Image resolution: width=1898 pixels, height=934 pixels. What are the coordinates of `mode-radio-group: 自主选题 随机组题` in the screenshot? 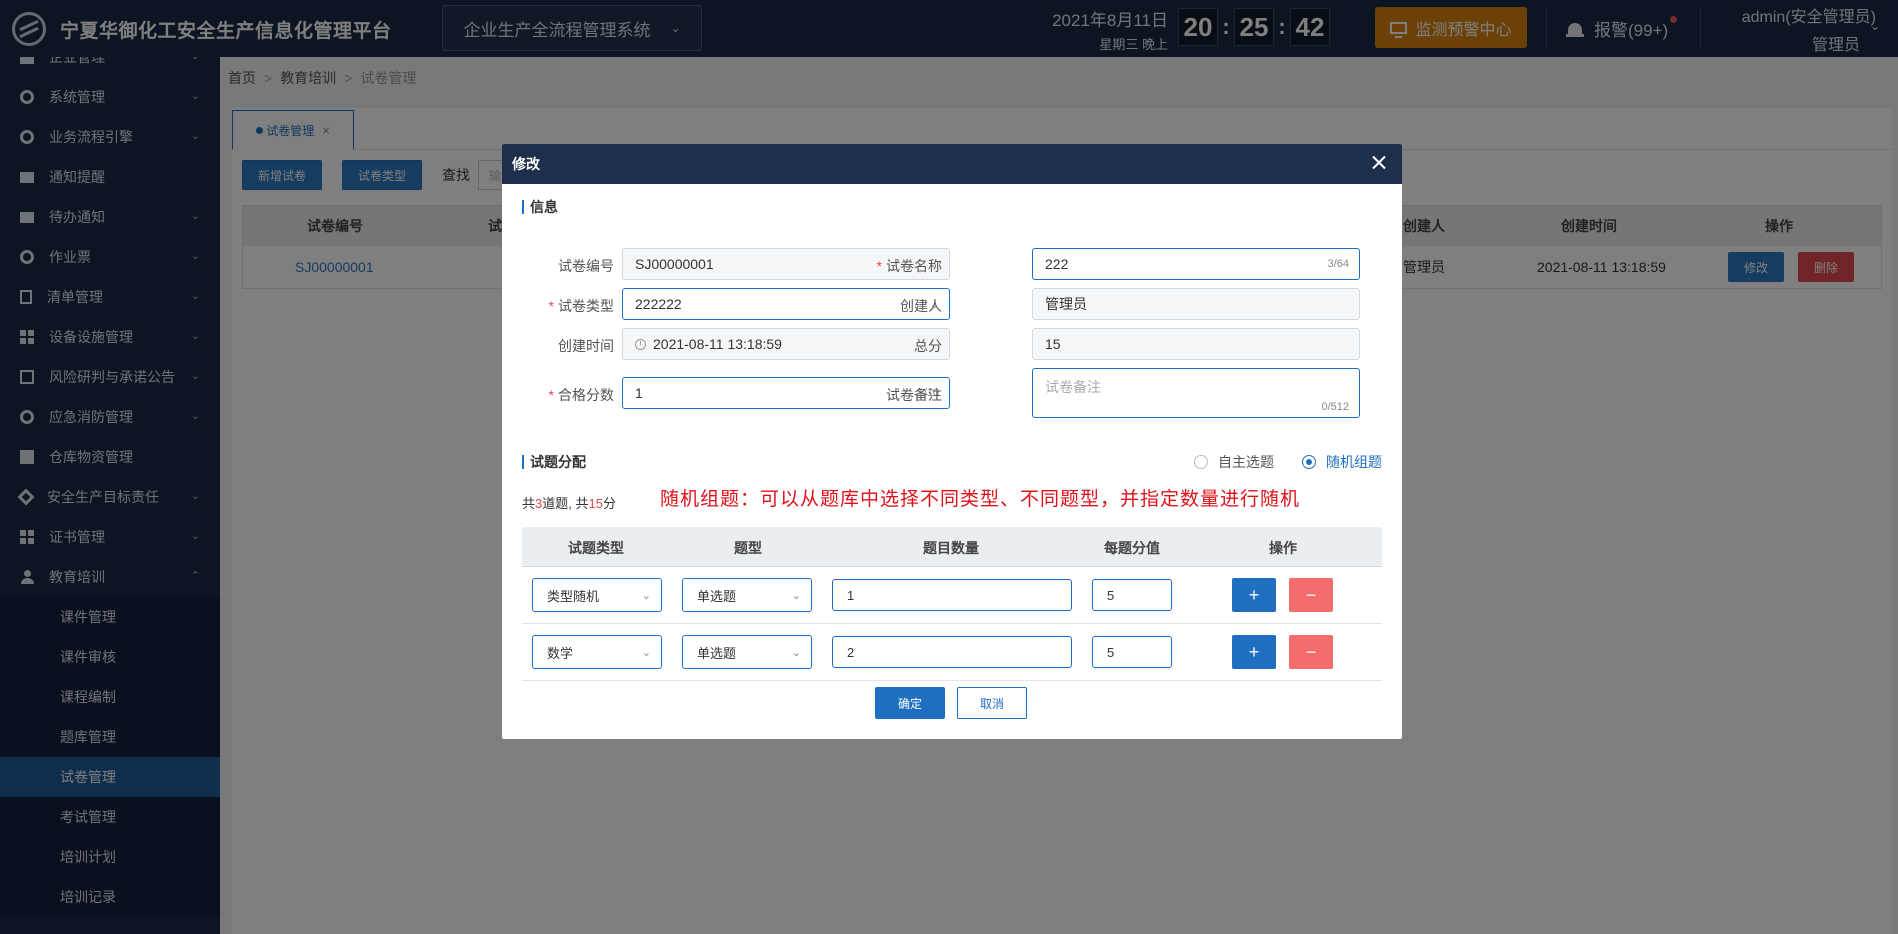 It's located at (1274, 462).